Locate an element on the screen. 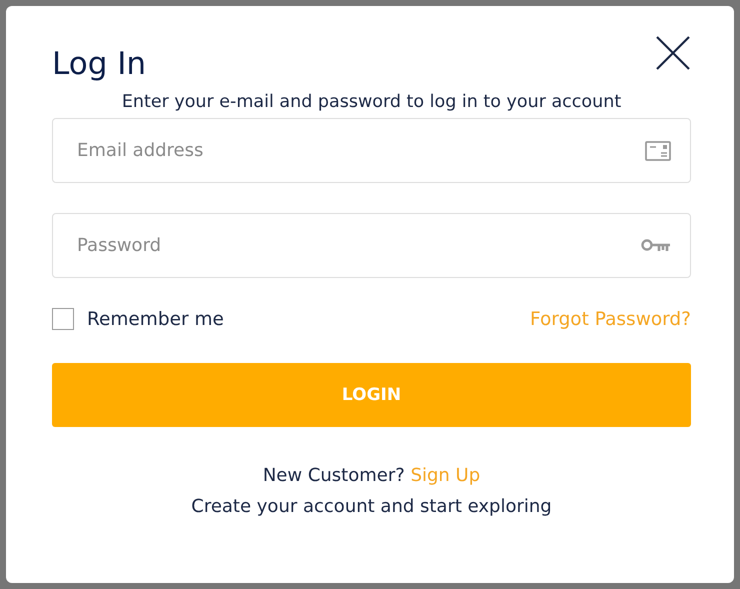  checkbox-label: Remember me is located at coordinates (155, 319).